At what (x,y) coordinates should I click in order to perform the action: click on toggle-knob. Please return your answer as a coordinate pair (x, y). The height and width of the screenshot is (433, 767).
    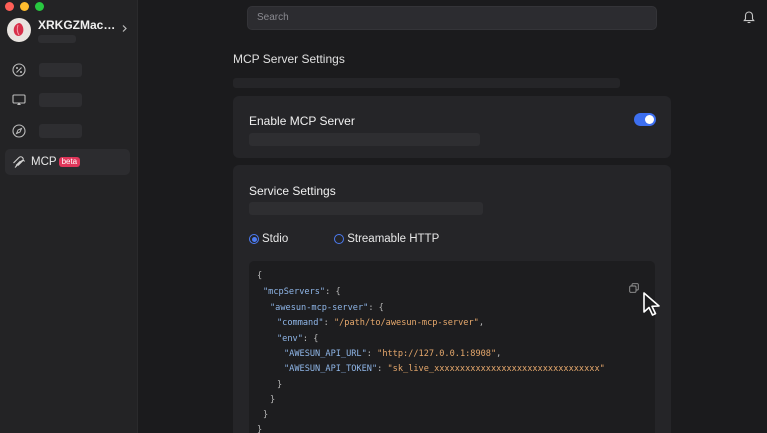
    Looking at the image, I should click on (649, 119).